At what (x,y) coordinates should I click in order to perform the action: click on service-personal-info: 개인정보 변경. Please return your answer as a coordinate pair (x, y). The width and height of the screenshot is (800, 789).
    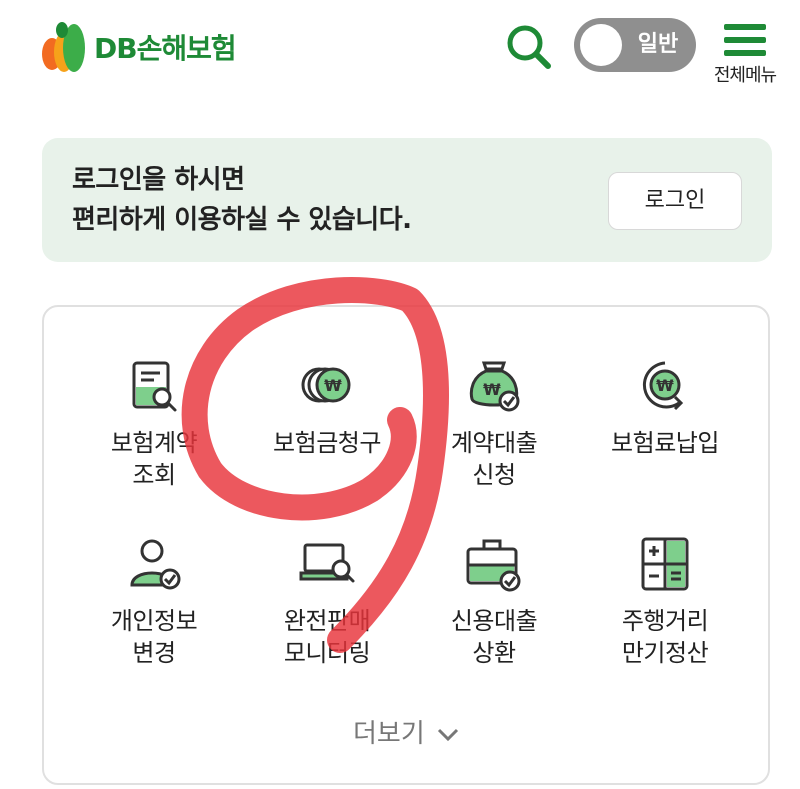
    Looking at the image, I should click on (154, 602).